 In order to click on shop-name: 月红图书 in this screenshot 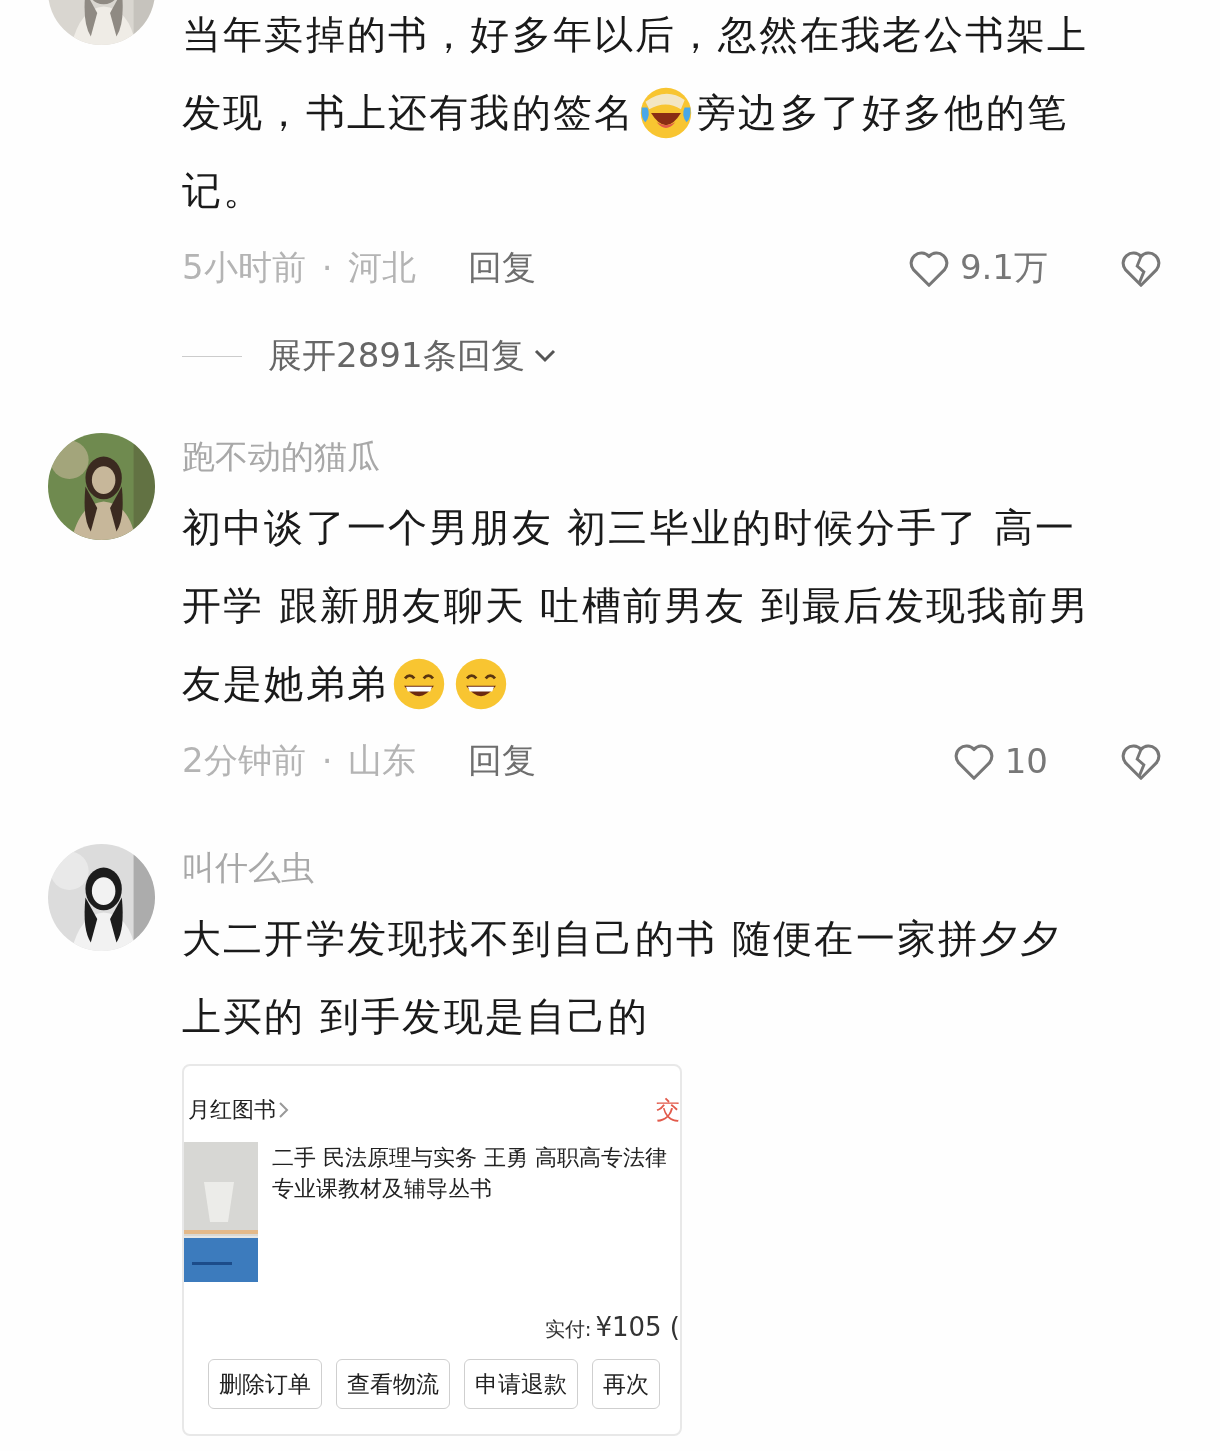, I will do `click(232, 1110)`.